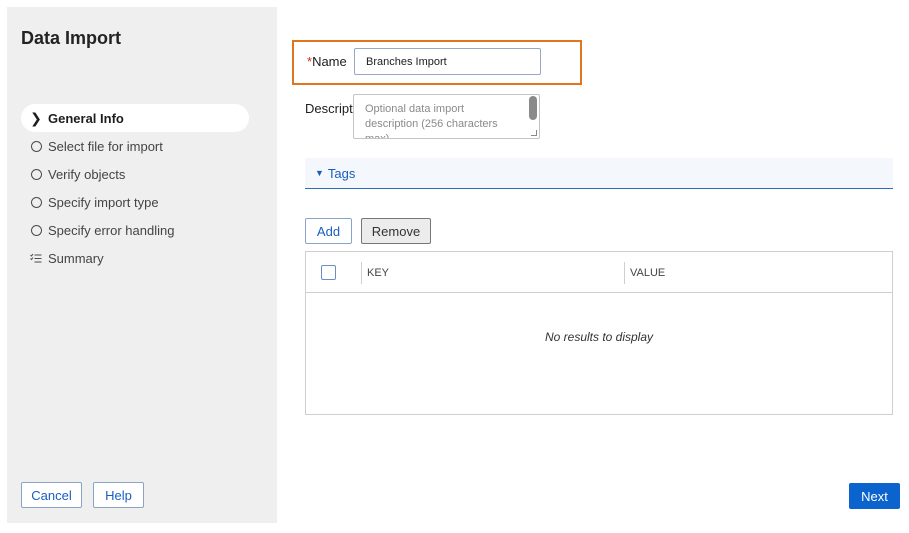  Describe the element at coordinates (375, 273) in the screenshot. I see `column-header-key: KEY` at that location.